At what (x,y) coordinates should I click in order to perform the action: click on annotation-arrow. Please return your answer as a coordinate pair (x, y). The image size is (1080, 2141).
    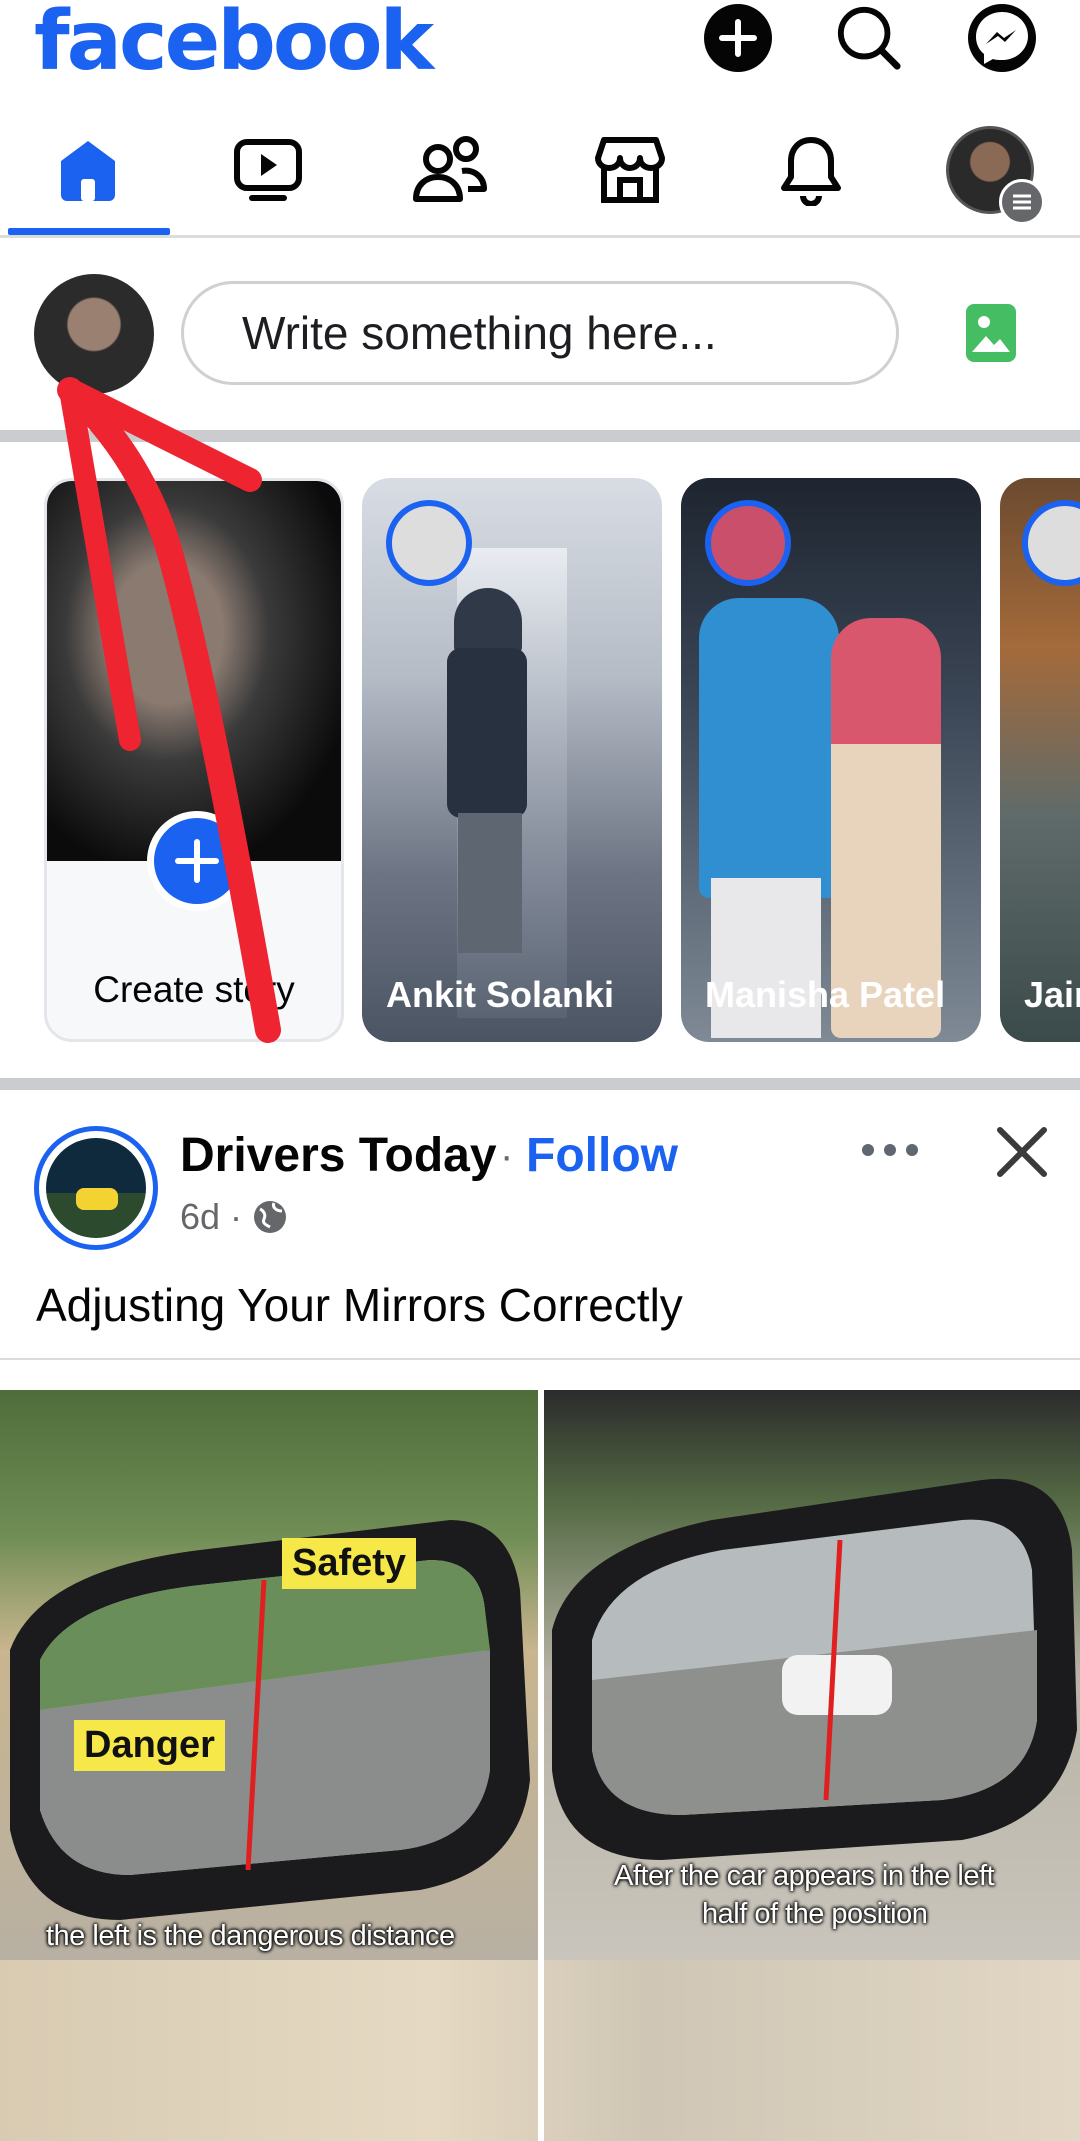
    Looking at the image, I should click on (169, 710).